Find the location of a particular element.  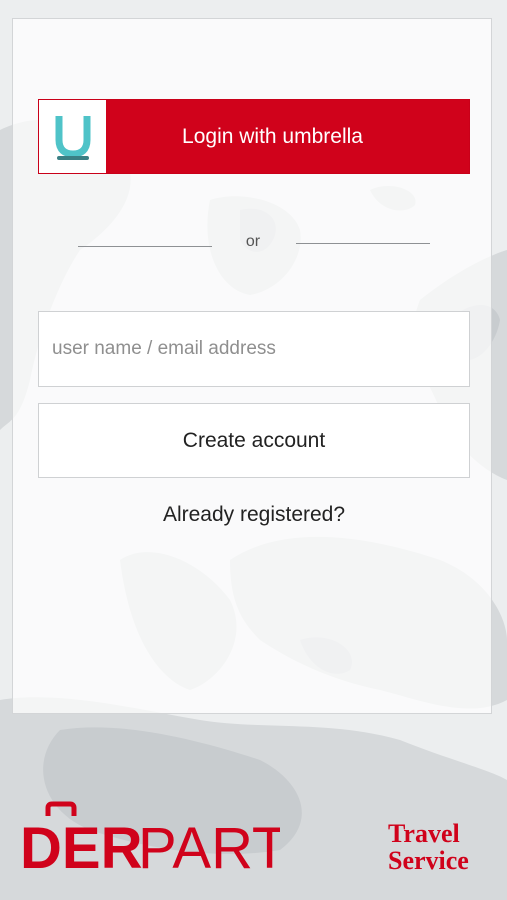

username-email-input is located at coordinates (254, 349).